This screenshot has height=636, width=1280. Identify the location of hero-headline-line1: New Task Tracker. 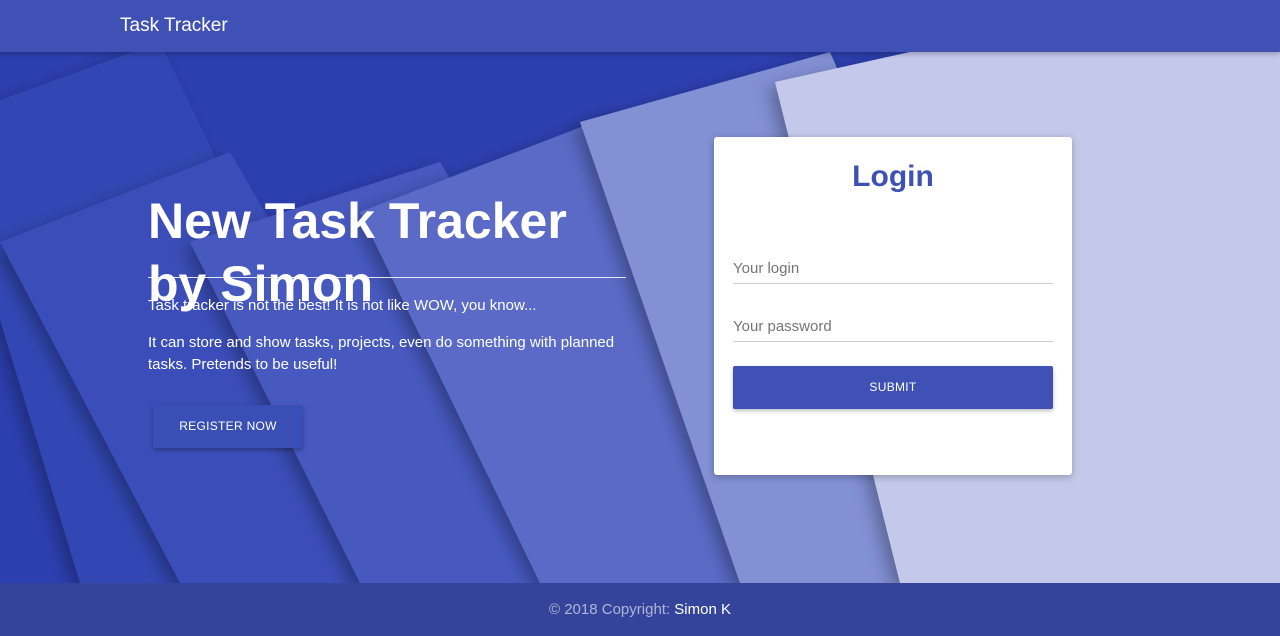
(357, 221).